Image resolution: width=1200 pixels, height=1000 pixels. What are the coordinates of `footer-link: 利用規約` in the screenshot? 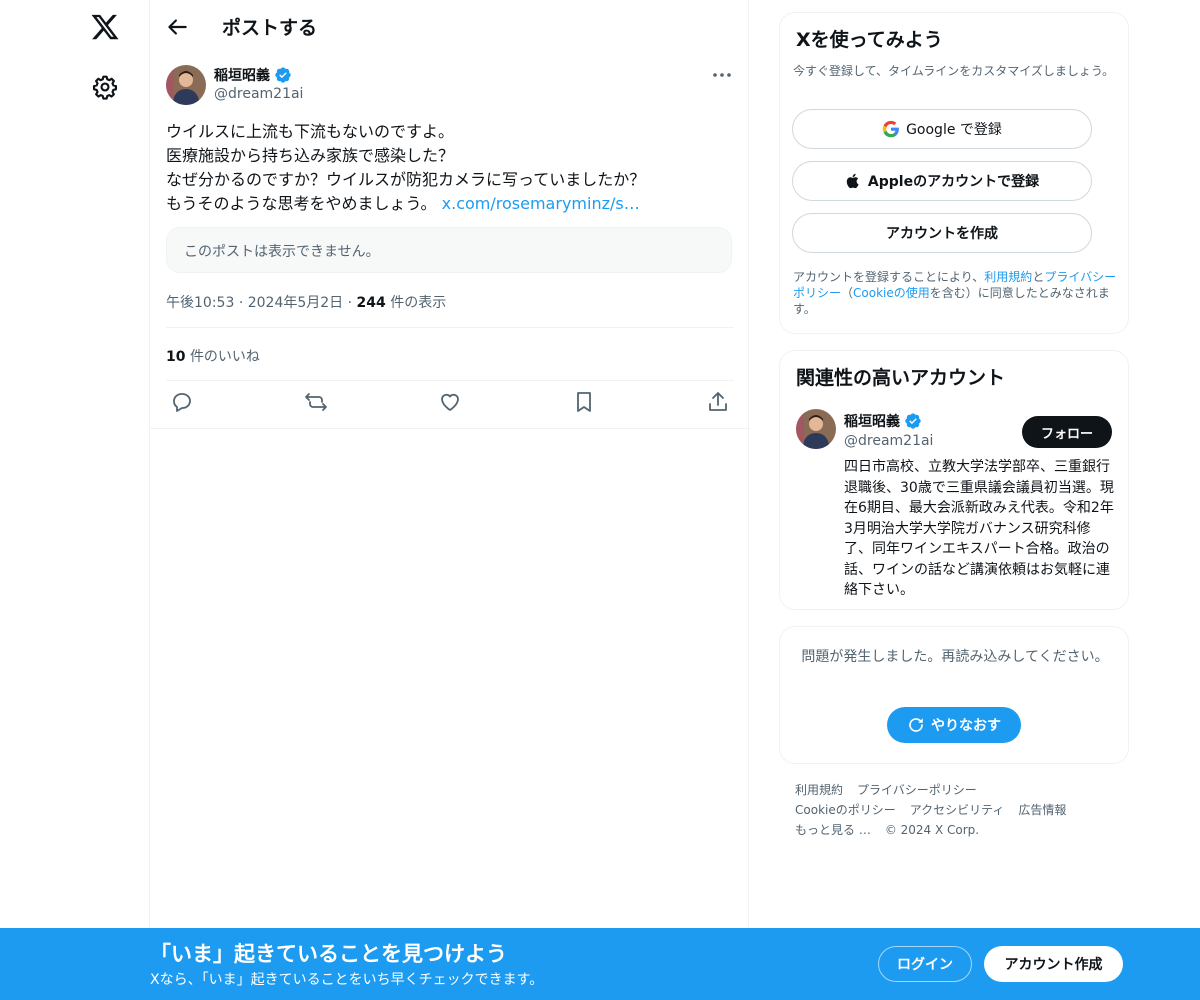 It's located at (819, 790).